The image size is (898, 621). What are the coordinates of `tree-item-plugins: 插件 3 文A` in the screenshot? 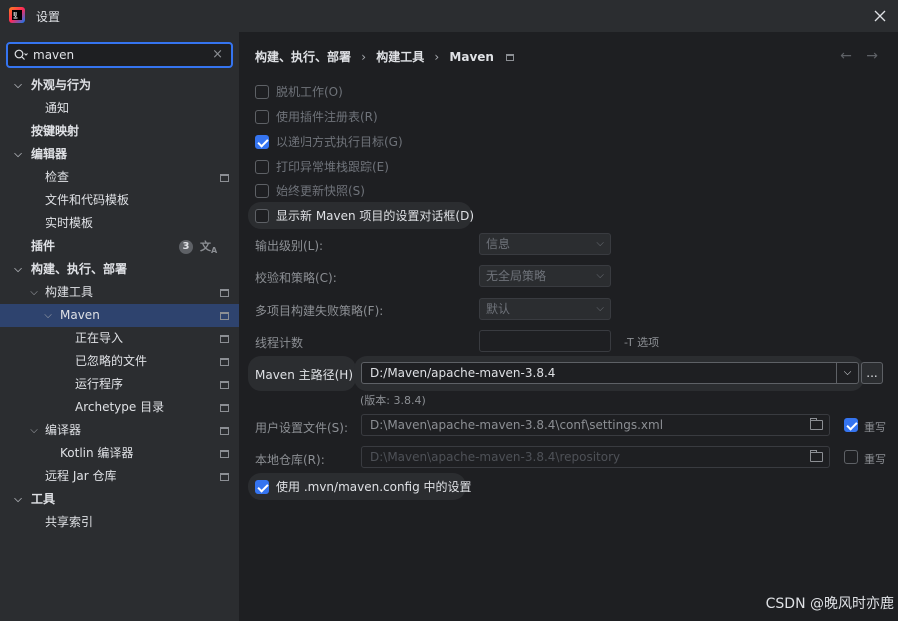 It's located at (119, 246).